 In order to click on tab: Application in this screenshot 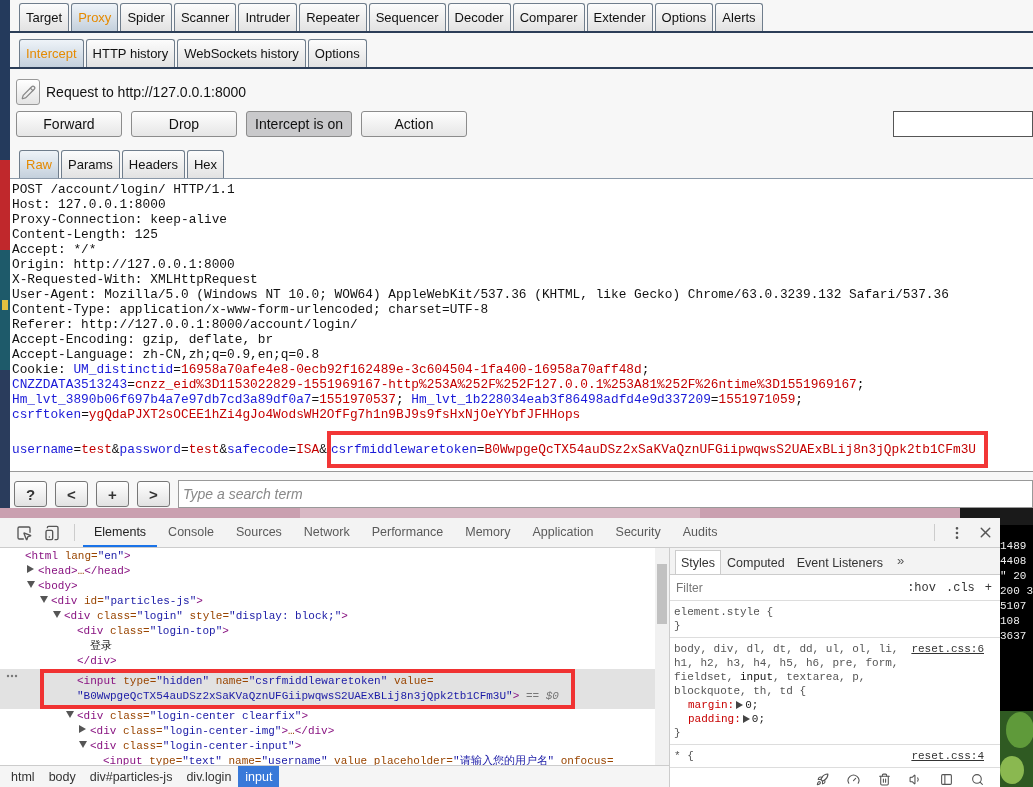, I will do `click(563, 532)`.